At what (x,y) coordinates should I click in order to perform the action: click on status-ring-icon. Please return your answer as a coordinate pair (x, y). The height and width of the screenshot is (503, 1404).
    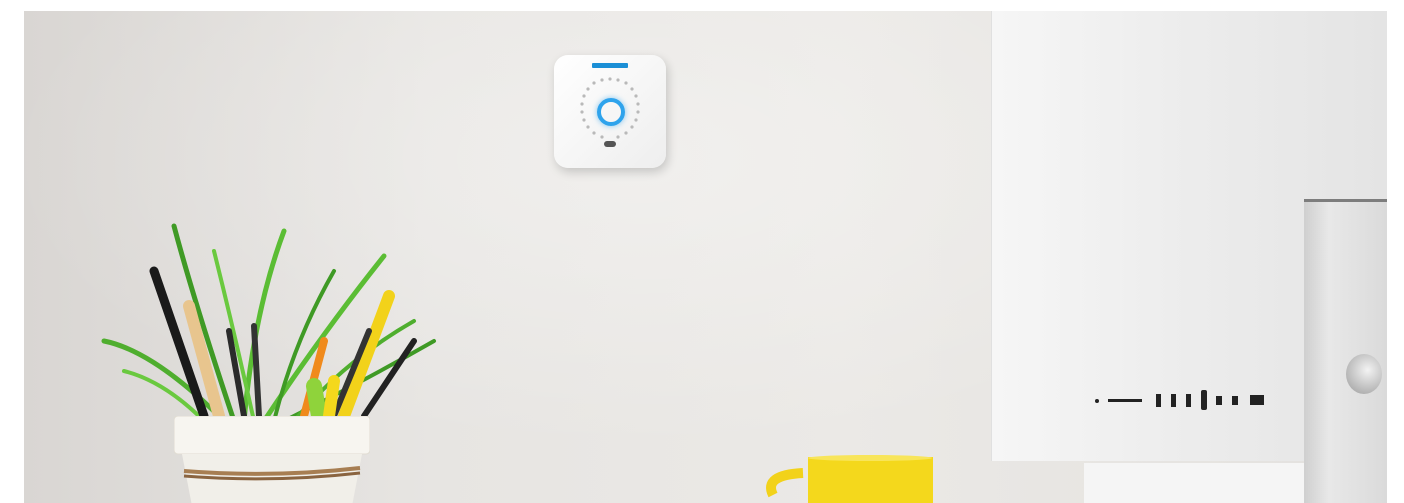
    Looking at the image, I should click on (611, 112).